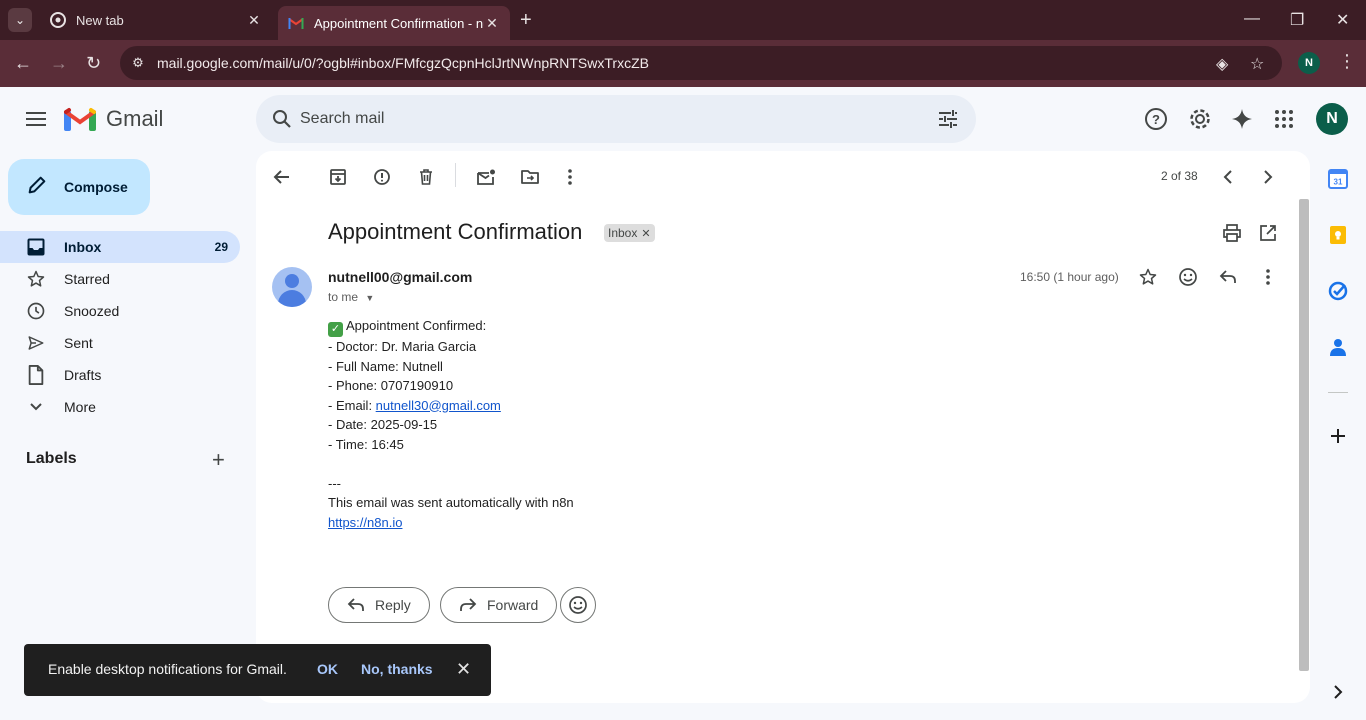 This screenshot has width=1366, height=720. What do you see at coordinates (438, 405) in the screenshot?
I see `email-link: nutnell30@gmail.com` at bounding box center [438, 405].